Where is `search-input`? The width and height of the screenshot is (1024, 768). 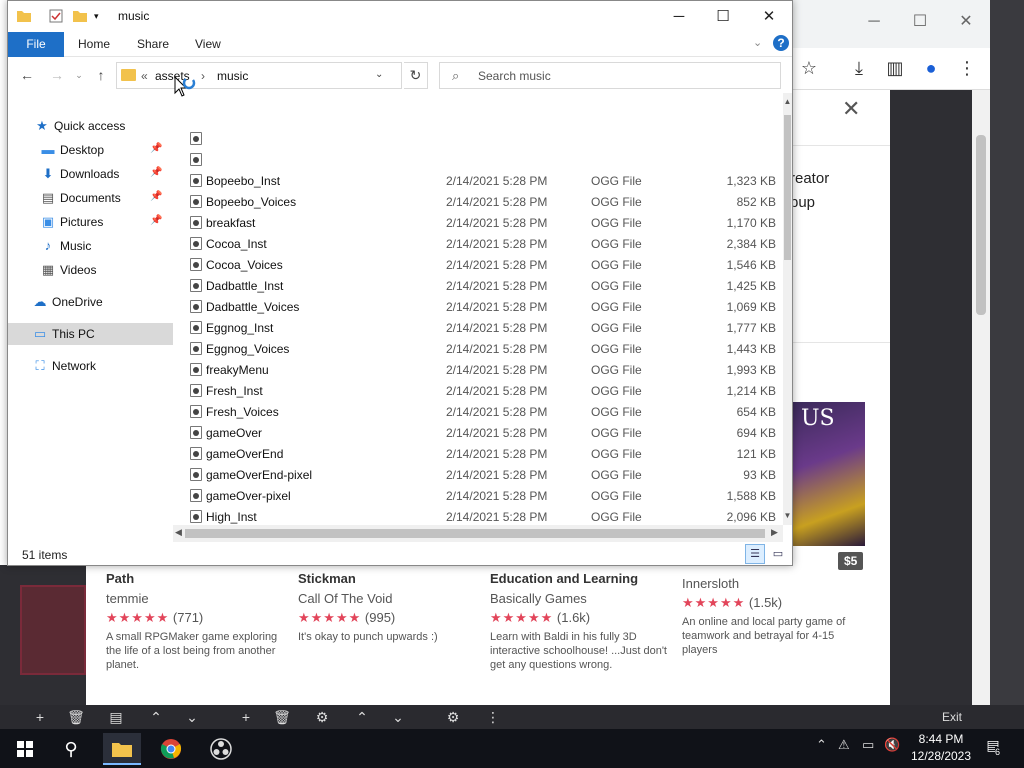 search-input is located at coordinates (623, 76).